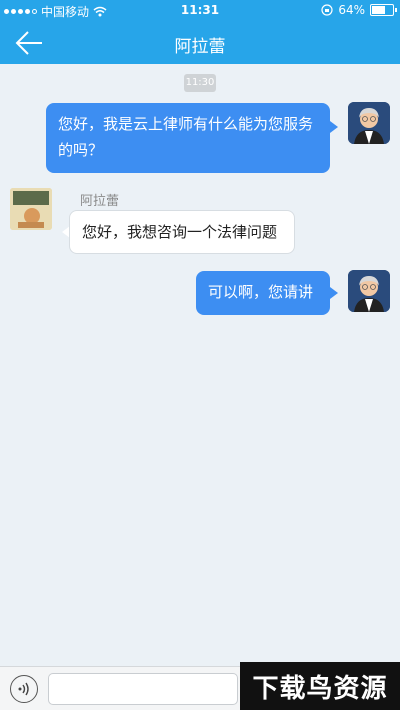 Image resolution: width=400 pixels, height=710 pixels. Describe the element at coordinates (351, 10) in the screenshot. I see `battery-percent: 64%` at that location.